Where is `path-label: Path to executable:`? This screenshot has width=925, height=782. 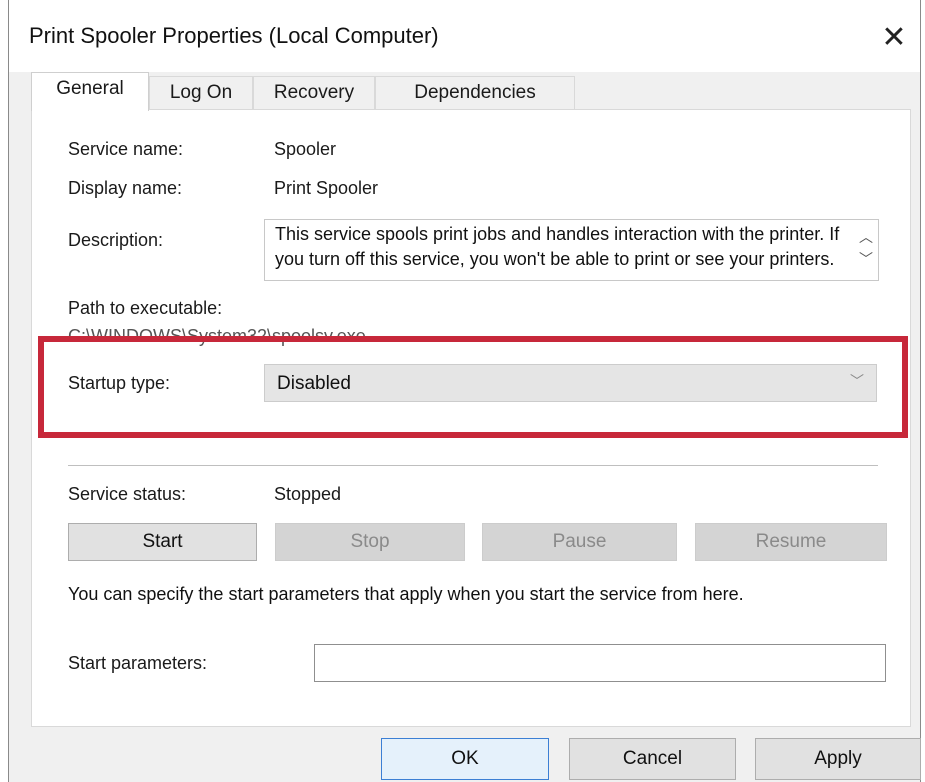 path-label: Path to executable: is located at coordinates (145, 308).